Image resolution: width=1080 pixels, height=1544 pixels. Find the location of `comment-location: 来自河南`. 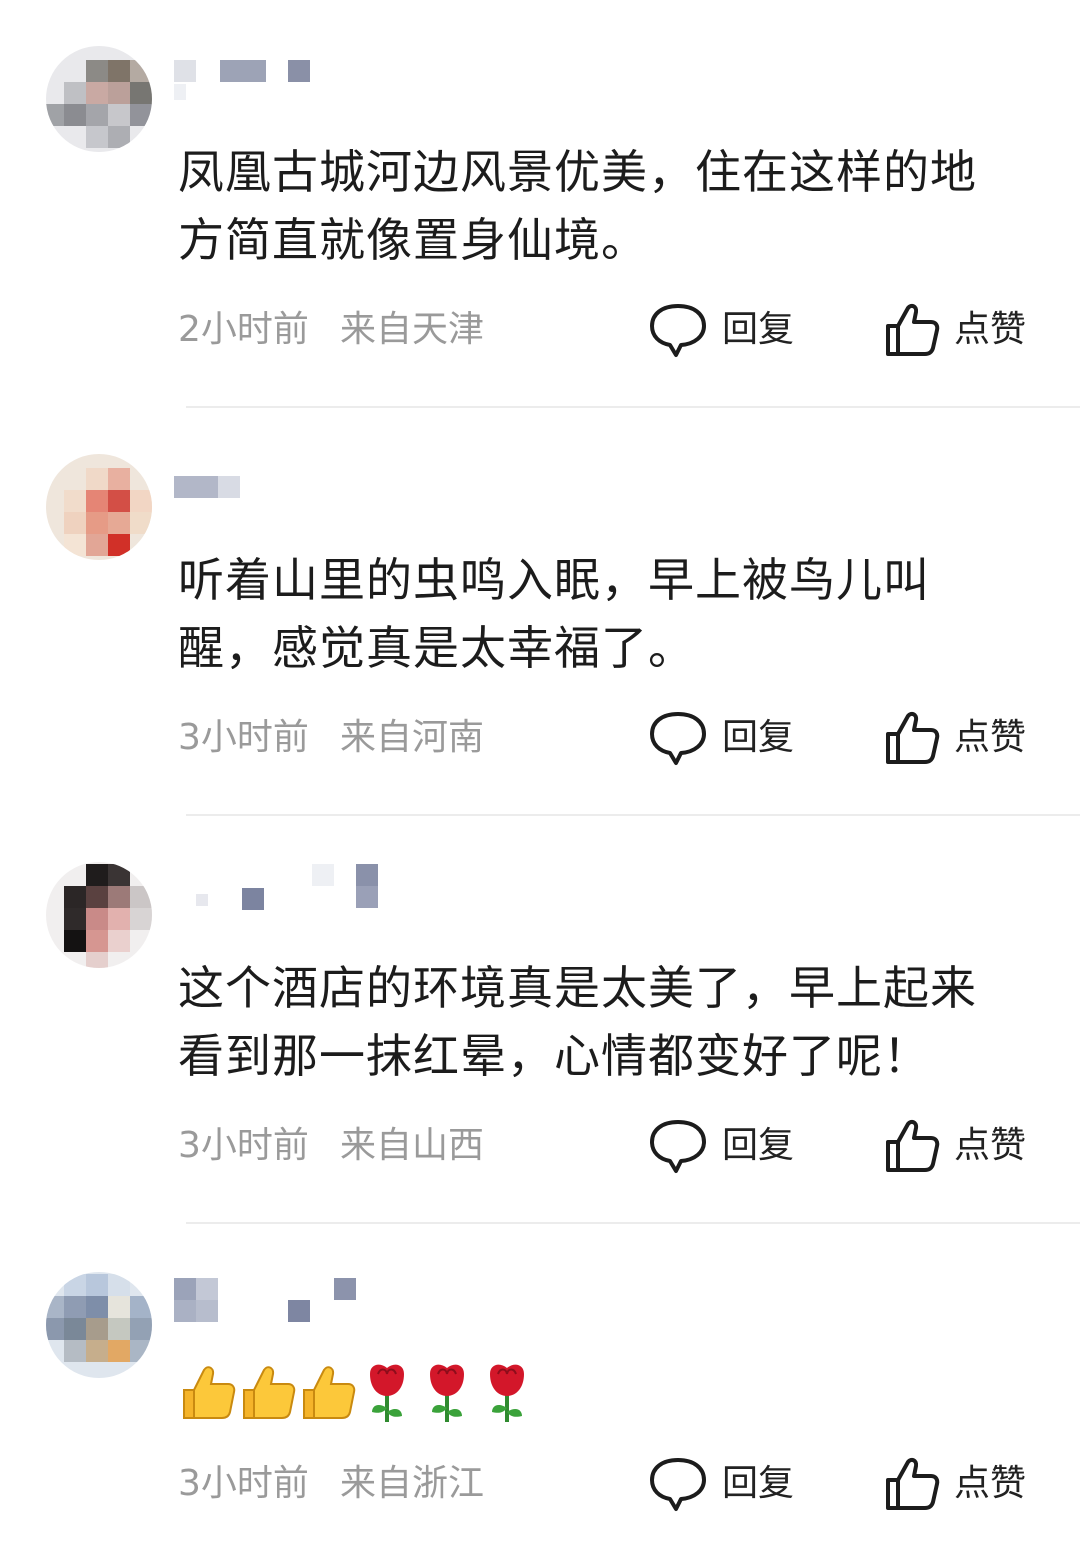

comment-location: 来自河南 is located at coordinates (412, 737).